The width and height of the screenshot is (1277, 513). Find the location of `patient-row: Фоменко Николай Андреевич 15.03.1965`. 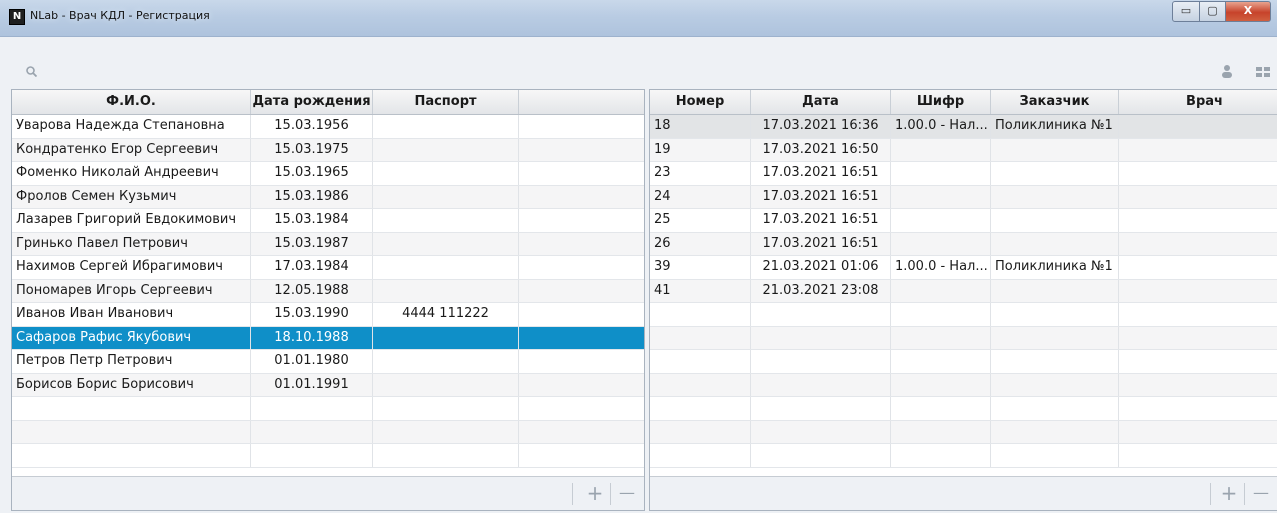

patient-row: Фоменко Николай Андреевич 15.03.1965 is located at coordinates (328, 174).